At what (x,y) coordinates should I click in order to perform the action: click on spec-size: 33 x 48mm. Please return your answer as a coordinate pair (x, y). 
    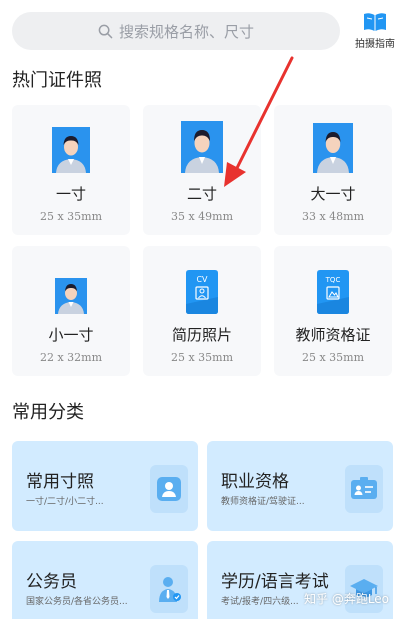
    Looking at the image, I should click on (333, 216).